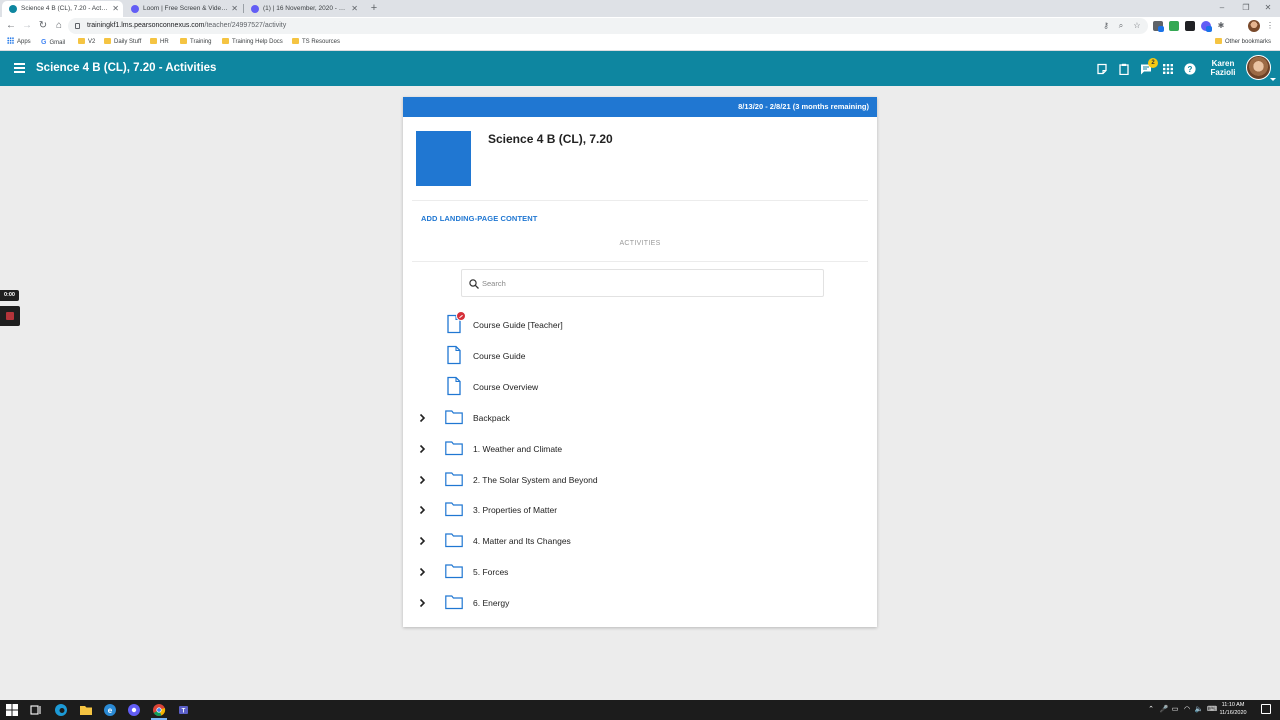 The height and width of the screenshot is (720, 1280). I want to click on notes-icon, so click(1102, 69).